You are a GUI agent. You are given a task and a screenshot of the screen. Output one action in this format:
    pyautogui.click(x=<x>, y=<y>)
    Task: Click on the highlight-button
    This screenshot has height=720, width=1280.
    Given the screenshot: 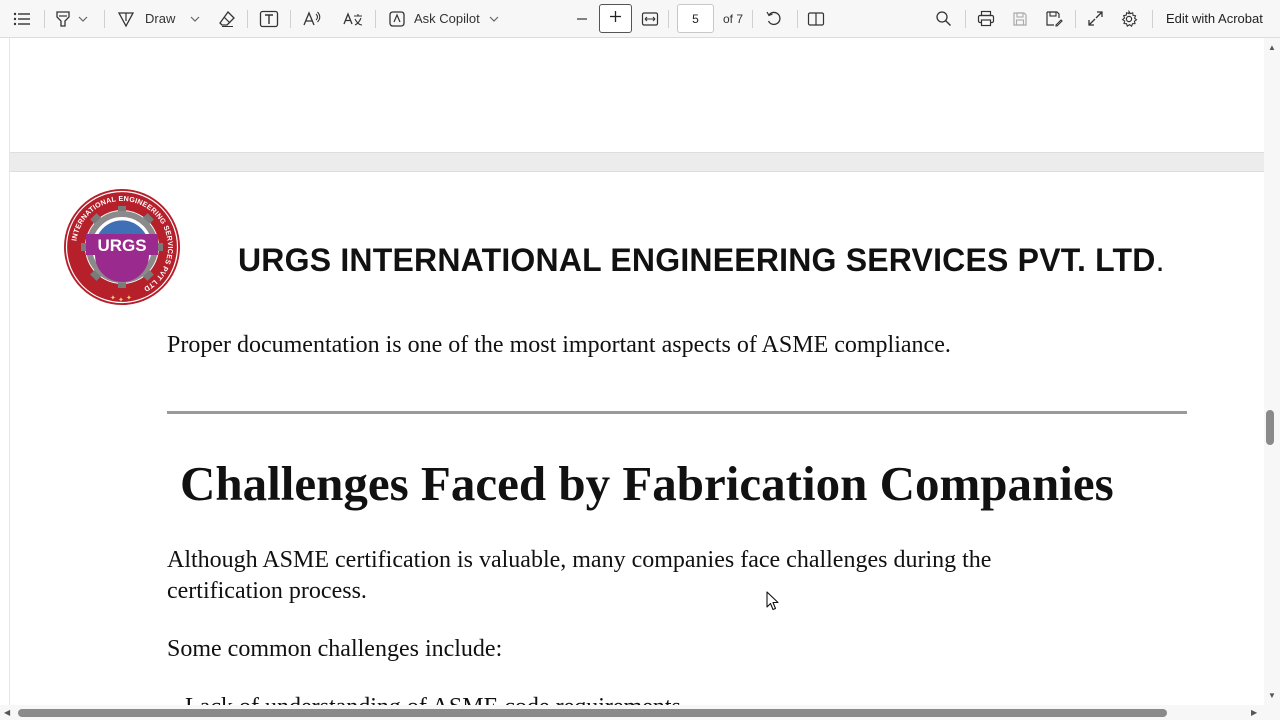 What is the action you would take?
    pyautogui.click(x=71, y=18)
    